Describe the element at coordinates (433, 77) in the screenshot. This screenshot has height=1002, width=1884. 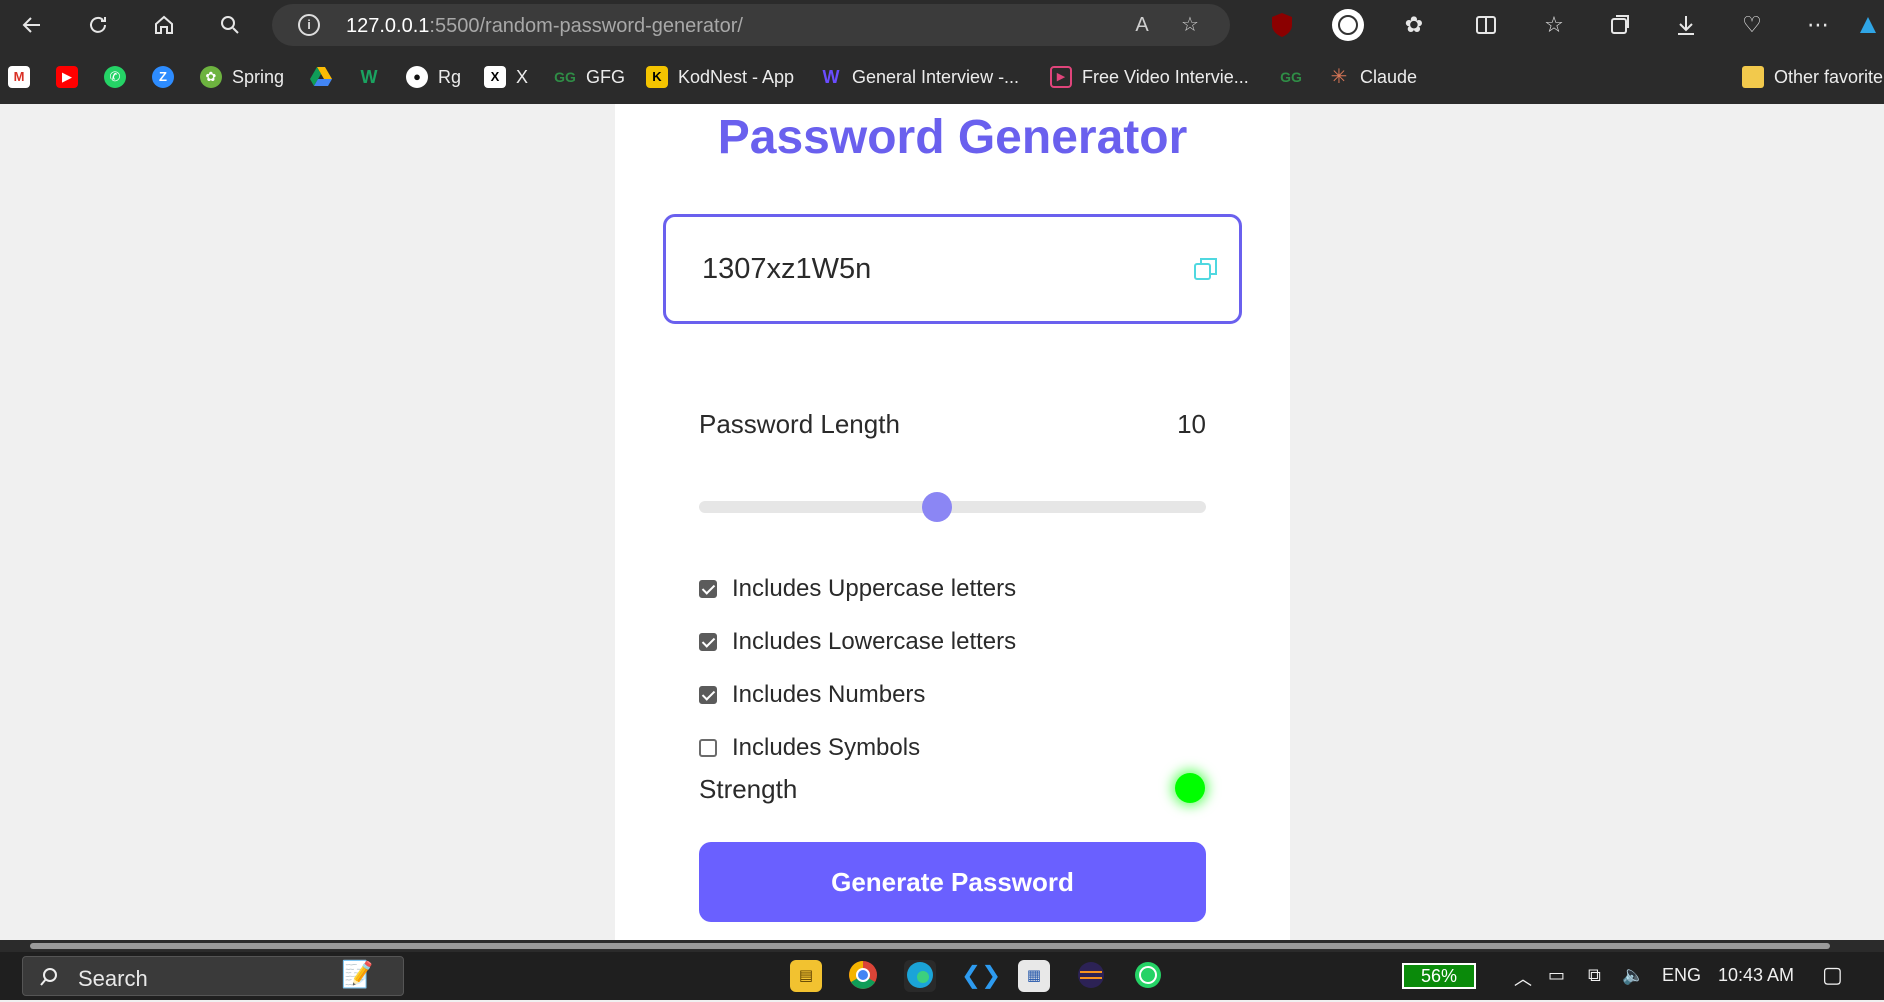
I see `bookmark-github: ● Rg` at that location.